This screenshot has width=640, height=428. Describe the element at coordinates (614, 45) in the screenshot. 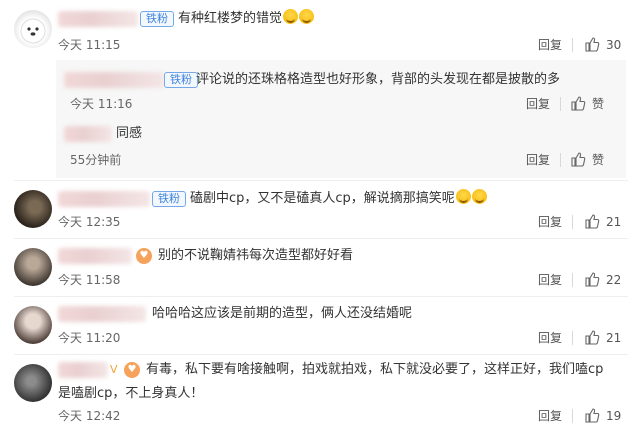

I see `like-count: 30` at that location.